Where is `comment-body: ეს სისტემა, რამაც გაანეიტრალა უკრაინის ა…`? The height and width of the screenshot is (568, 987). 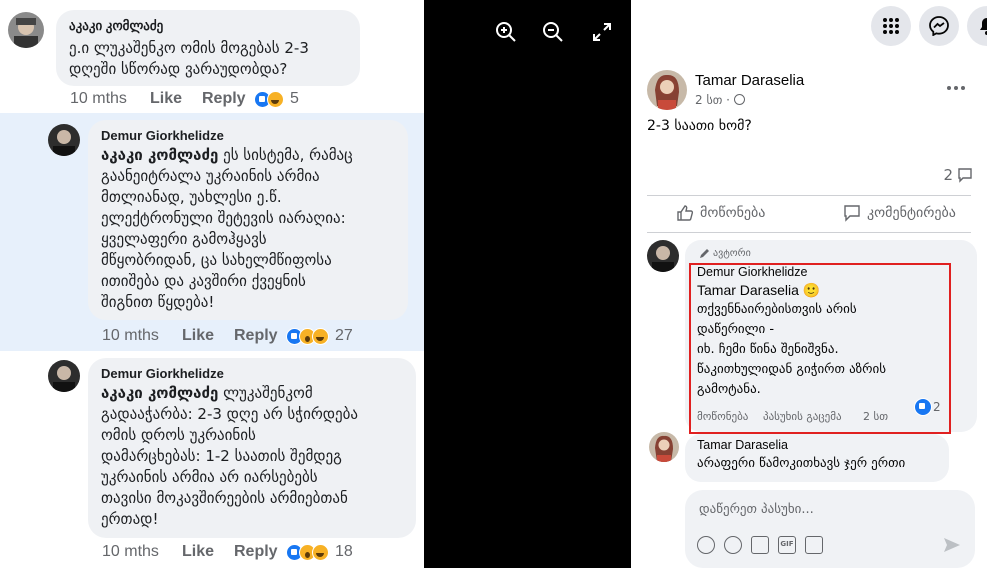
comment-body: ეს სისტემა, რამაც გაანეიტრალა უკრაინის ა… is located at coordinates (227, 228).